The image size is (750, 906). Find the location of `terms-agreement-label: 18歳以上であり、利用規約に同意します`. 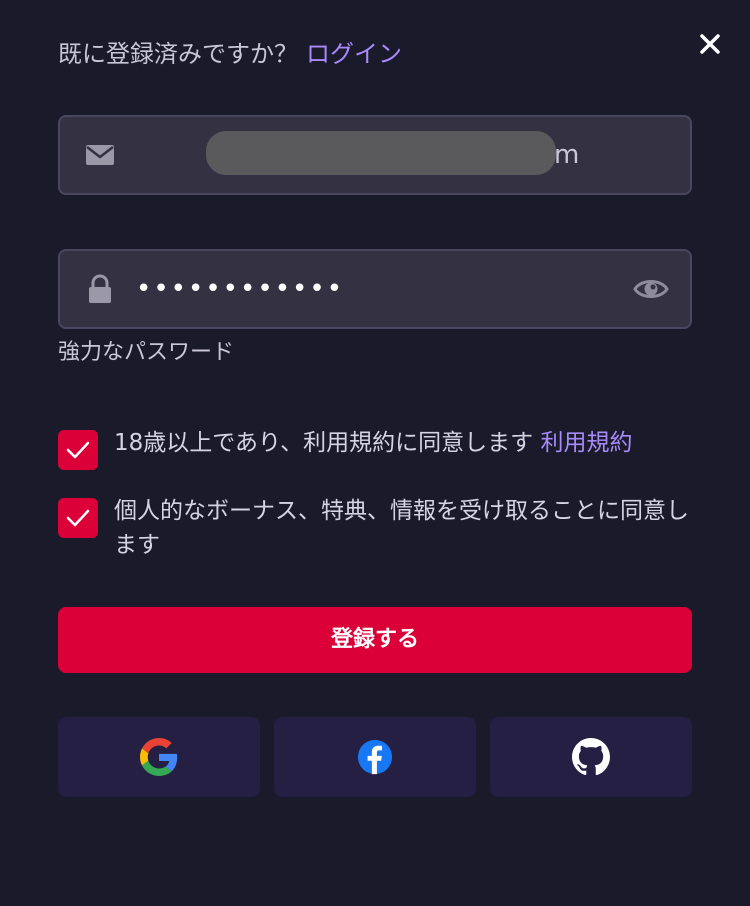

terms-agreement-label: 18歳以上であり、利用規約に同意します is located at coordinates (324, 443).